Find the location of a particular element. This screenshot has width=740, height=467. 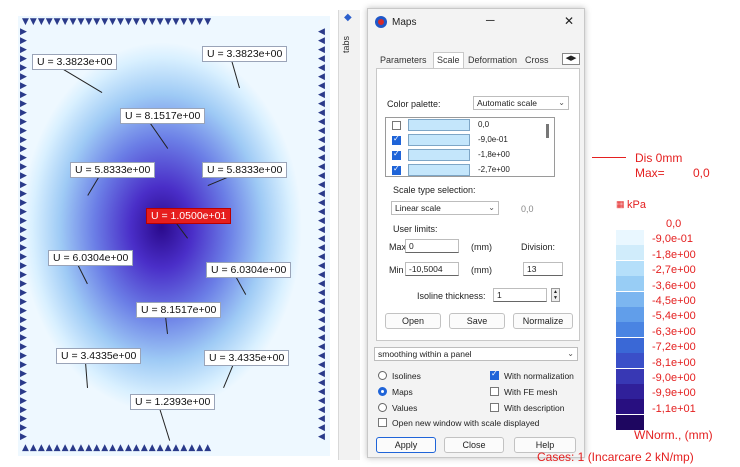

max-displacement-label: U = 1.0500e+01 is located at coordinates (189, 216).